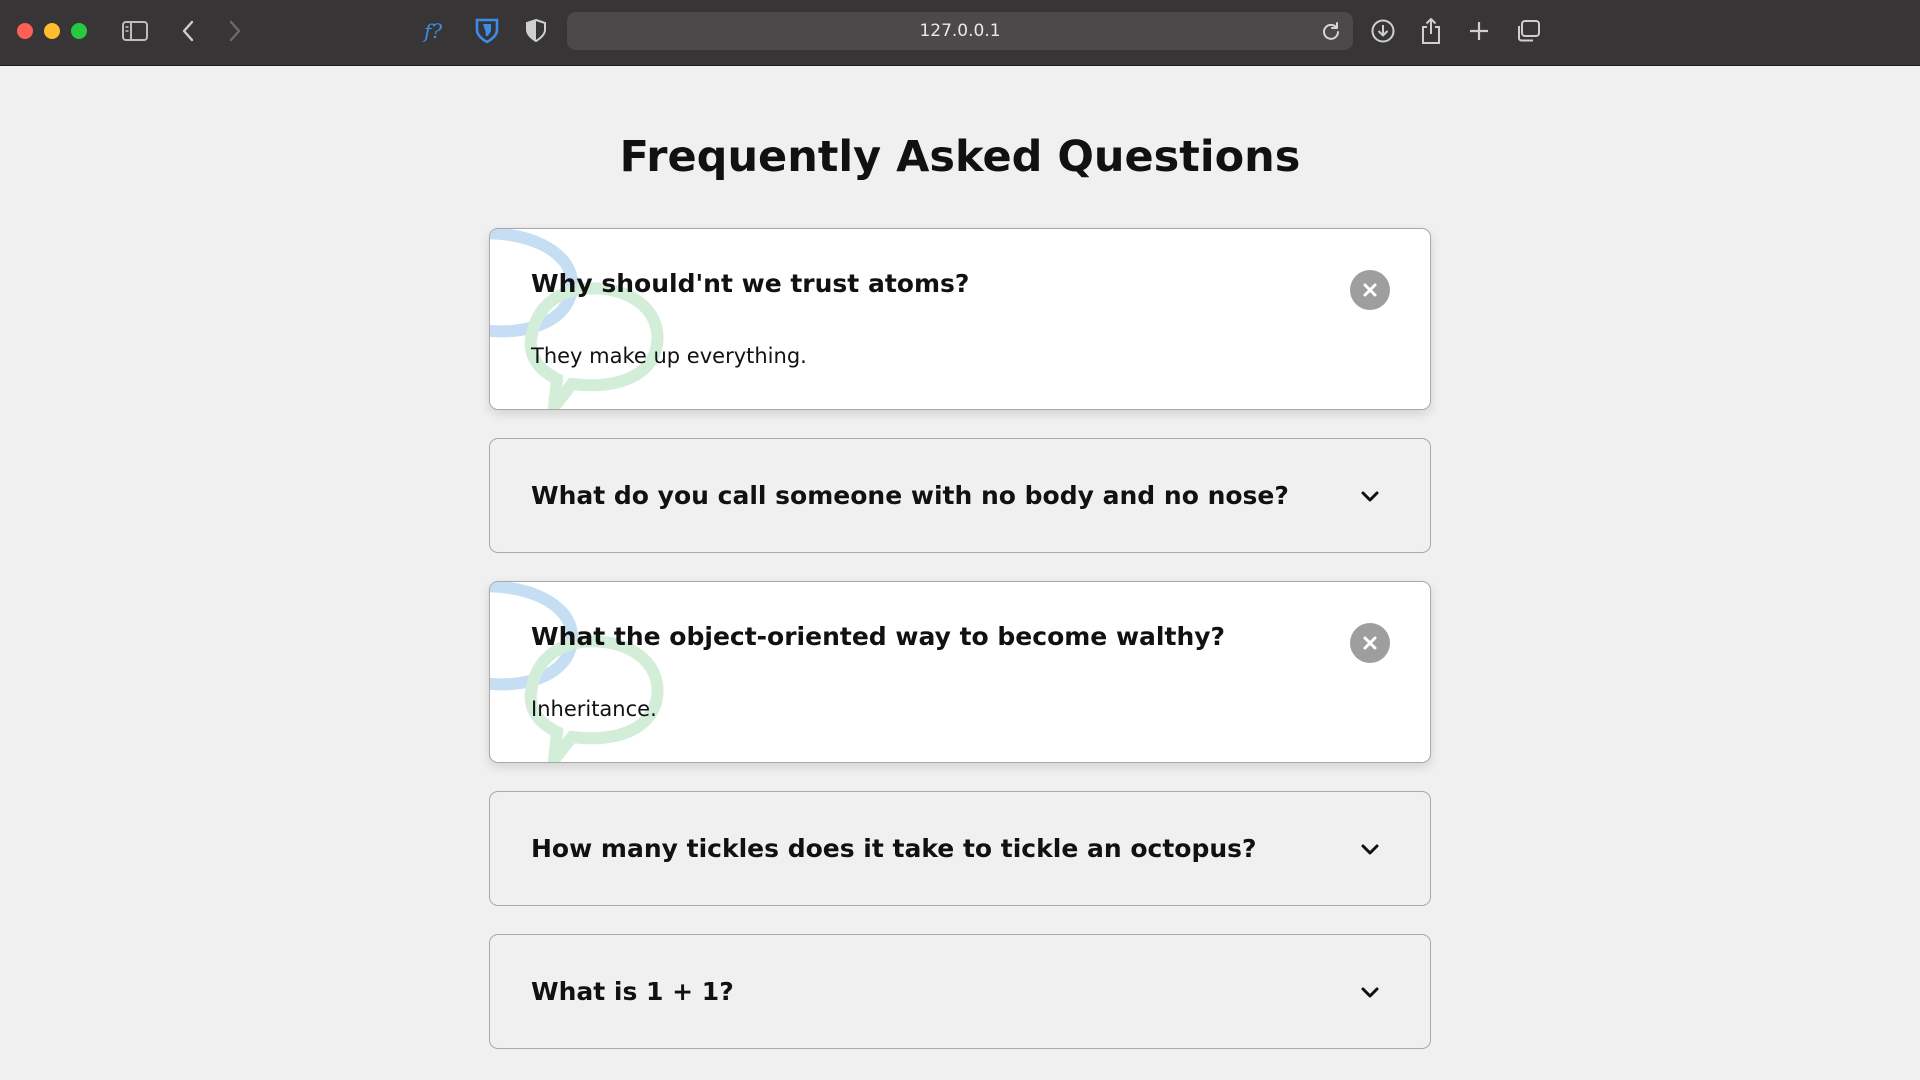 This screenshot has height=1080, width=1920. I want to click on address-bar: 127.0.0.1, so click(960, 31).